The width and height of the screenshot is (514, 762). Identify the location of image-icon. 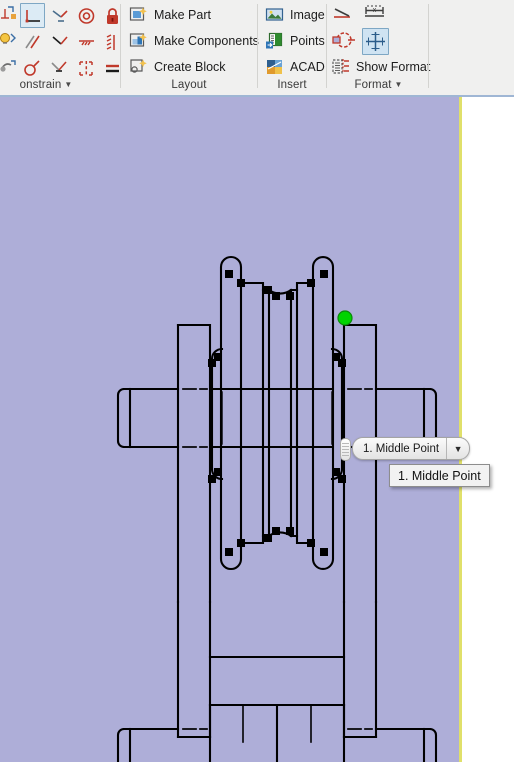
(275, 15).